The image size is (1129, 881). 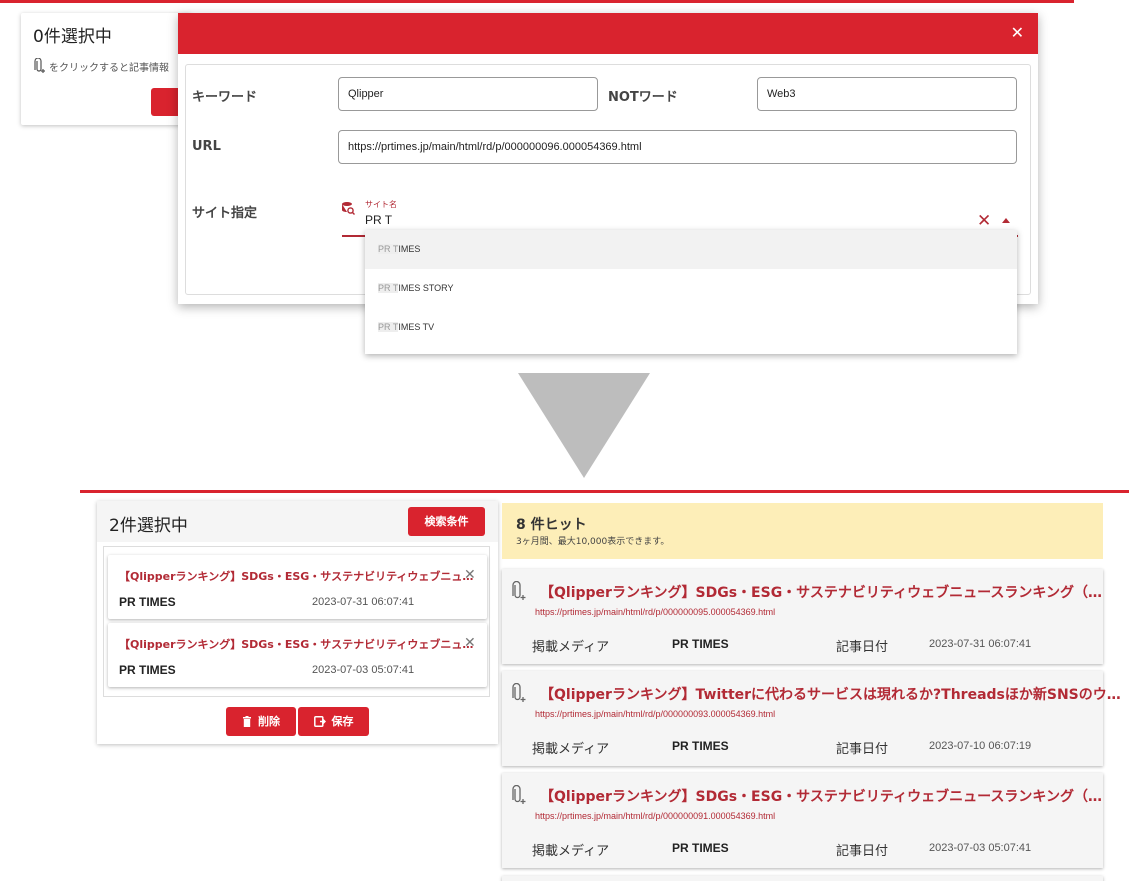 I want to click on keyword-label: キーワード, so click(x=225, y=97).